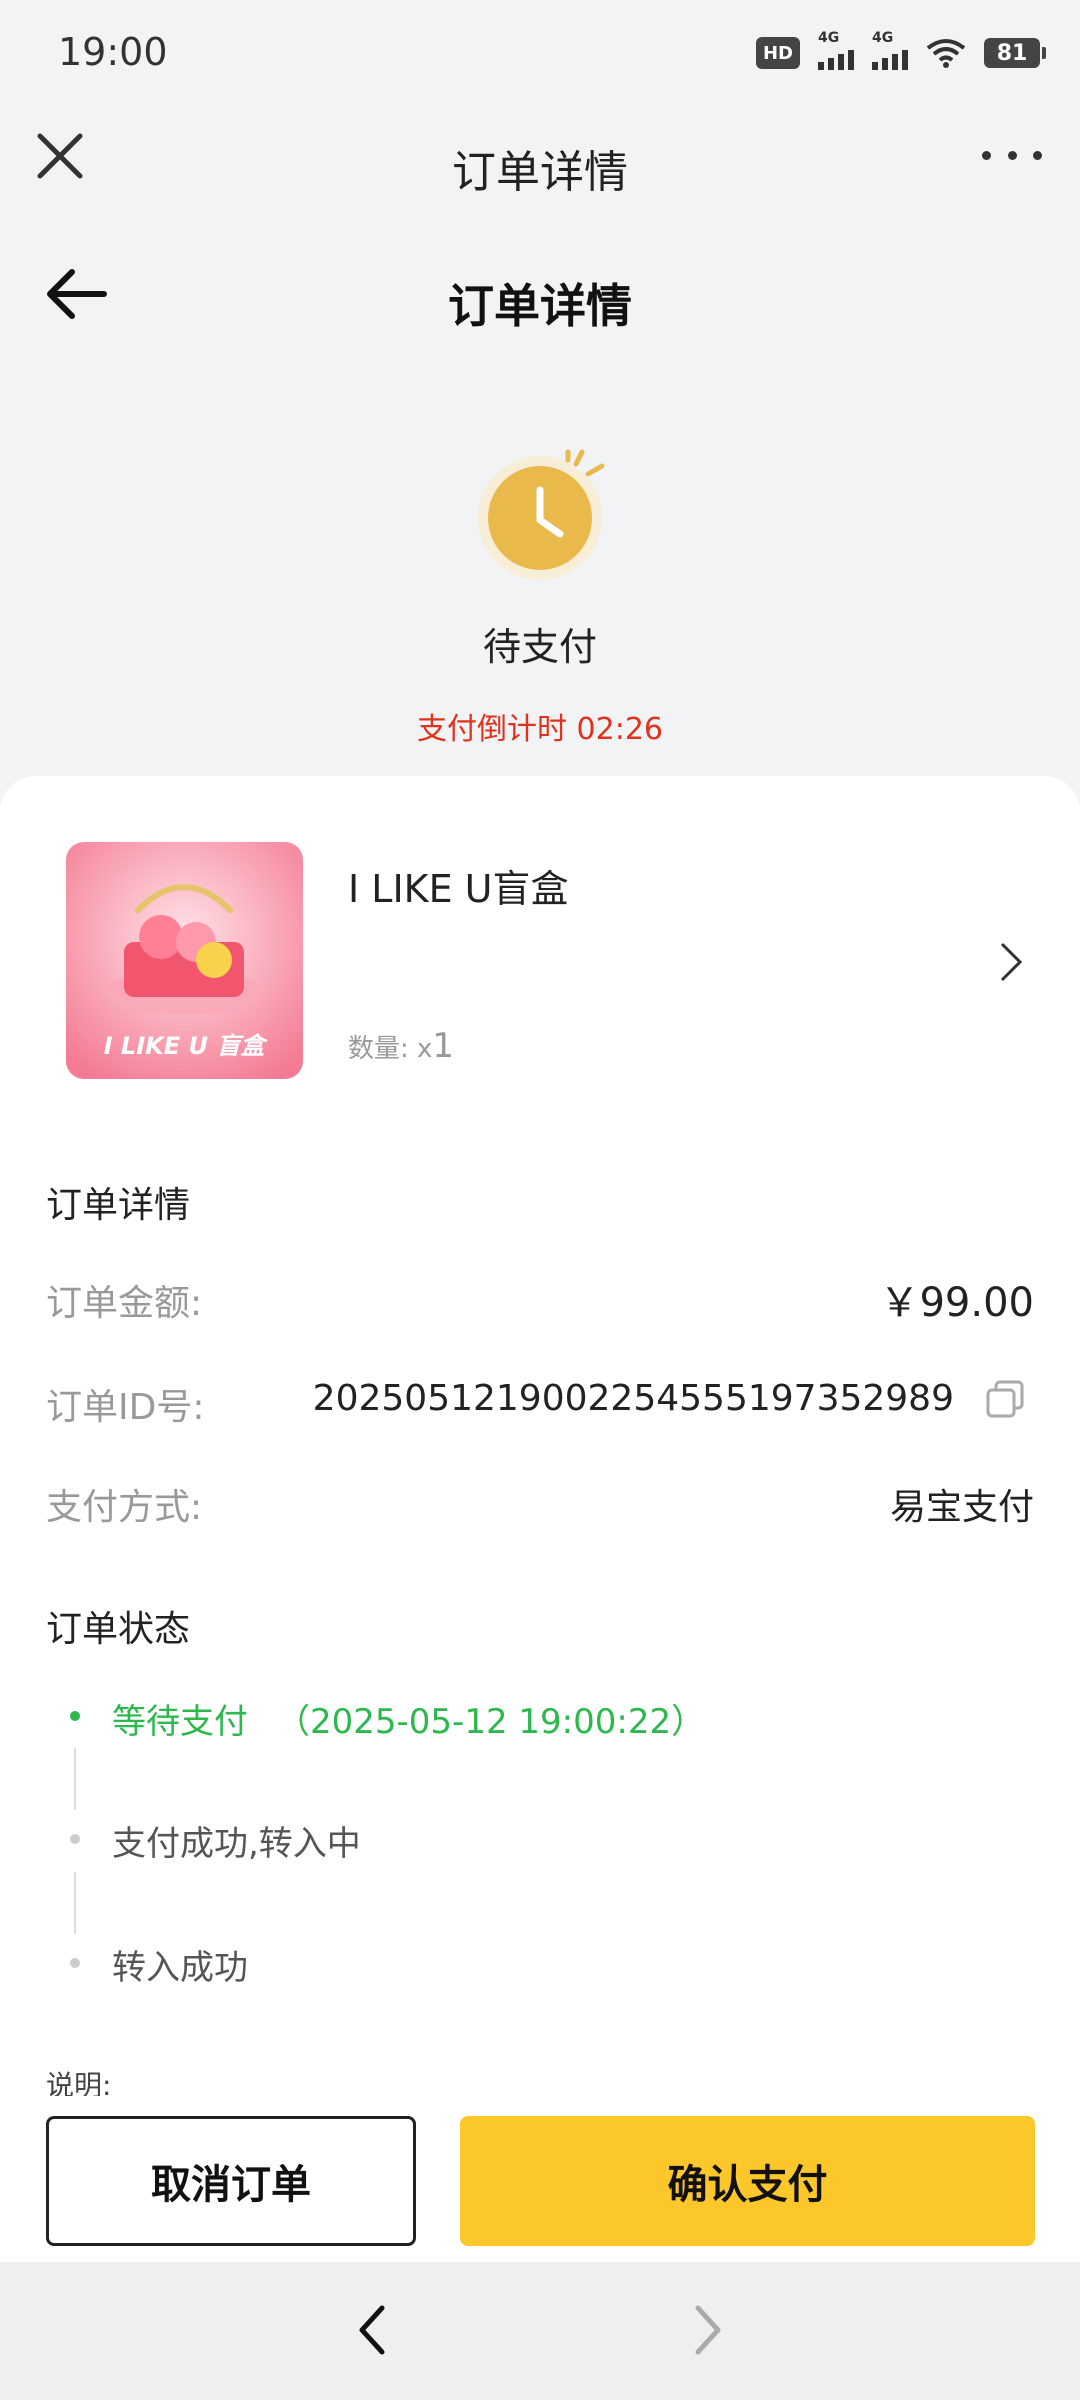 The width and height of the screenshot is (1080, 2400). Describe the element at coordinates (409, 1722) in the screenshot. I see `timeline-step-1: 等待支付 （2025-05-12 19:00:22）` at that location.